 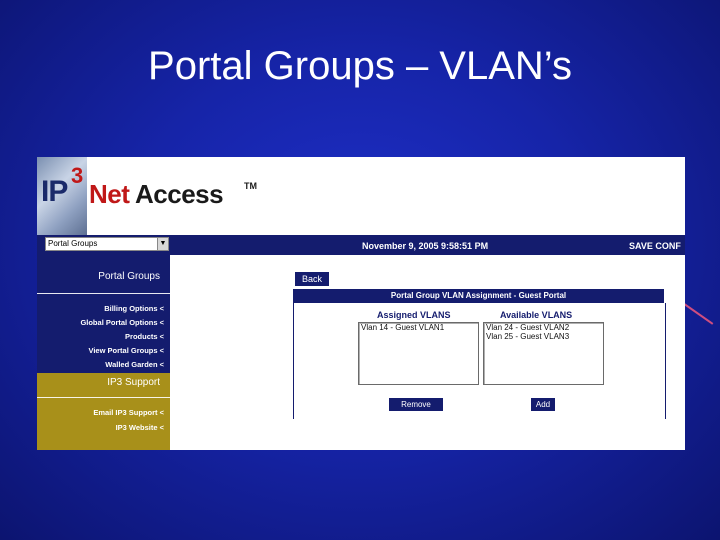 I want to click on sidebar-item-email-support: Email IP3 Support <, so click(x=128, y=412).